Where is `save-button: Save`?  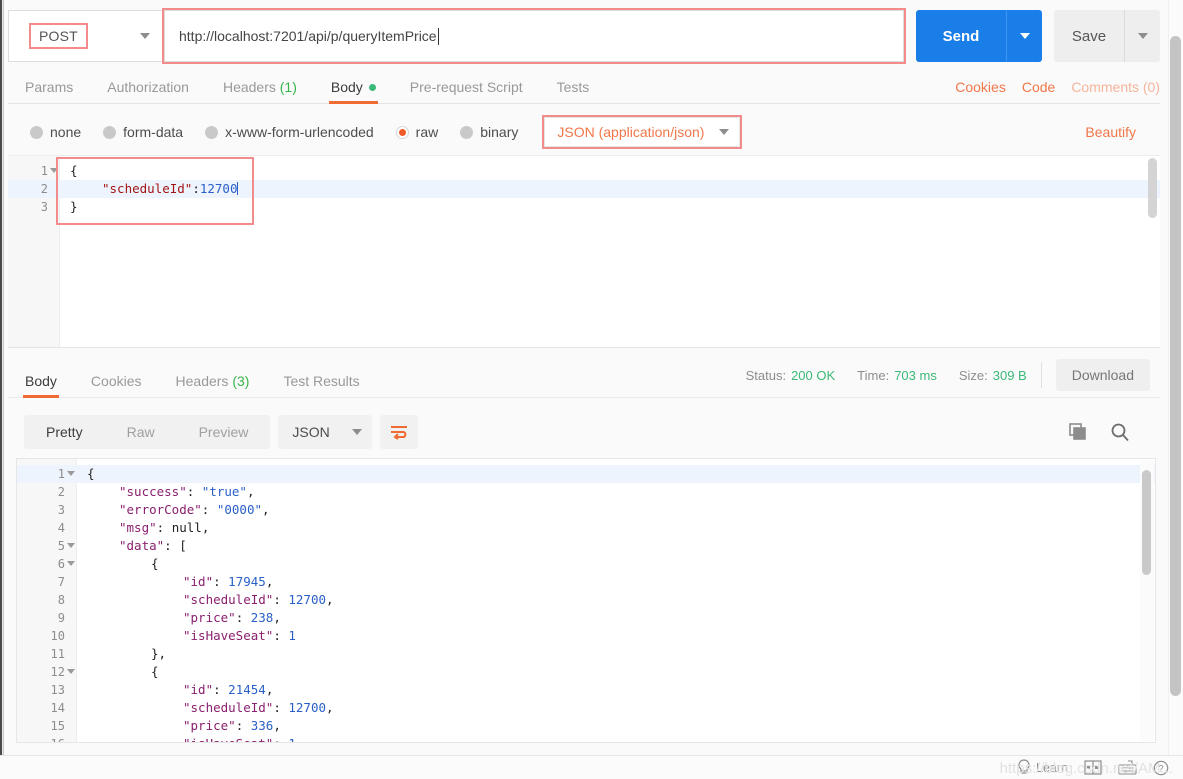
save-button: Save is located at coordinates (1089, 36).